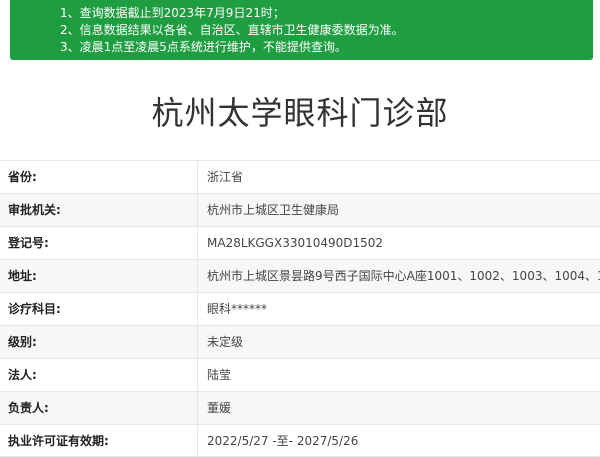 Image resolution: width=600 pixels, height=457 pixels. I want to click on row-label: 级别:, so click(22, 342).